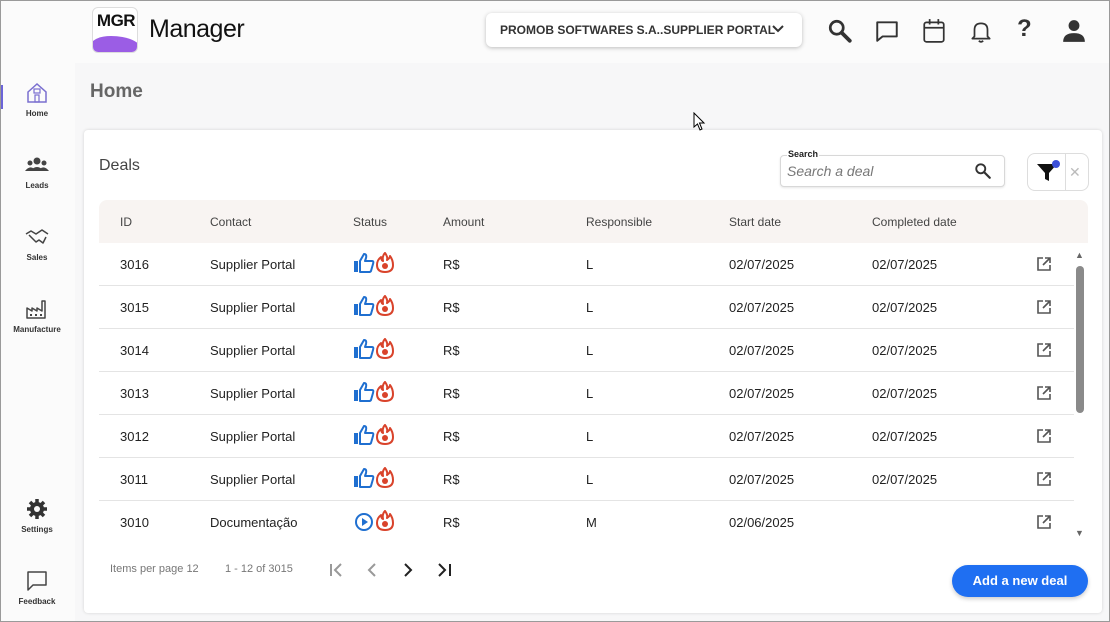 Image resolution: width=1110 pixels, height=622 pixels. I want to click on column-header-start-date: Start date, so click(755, 222).